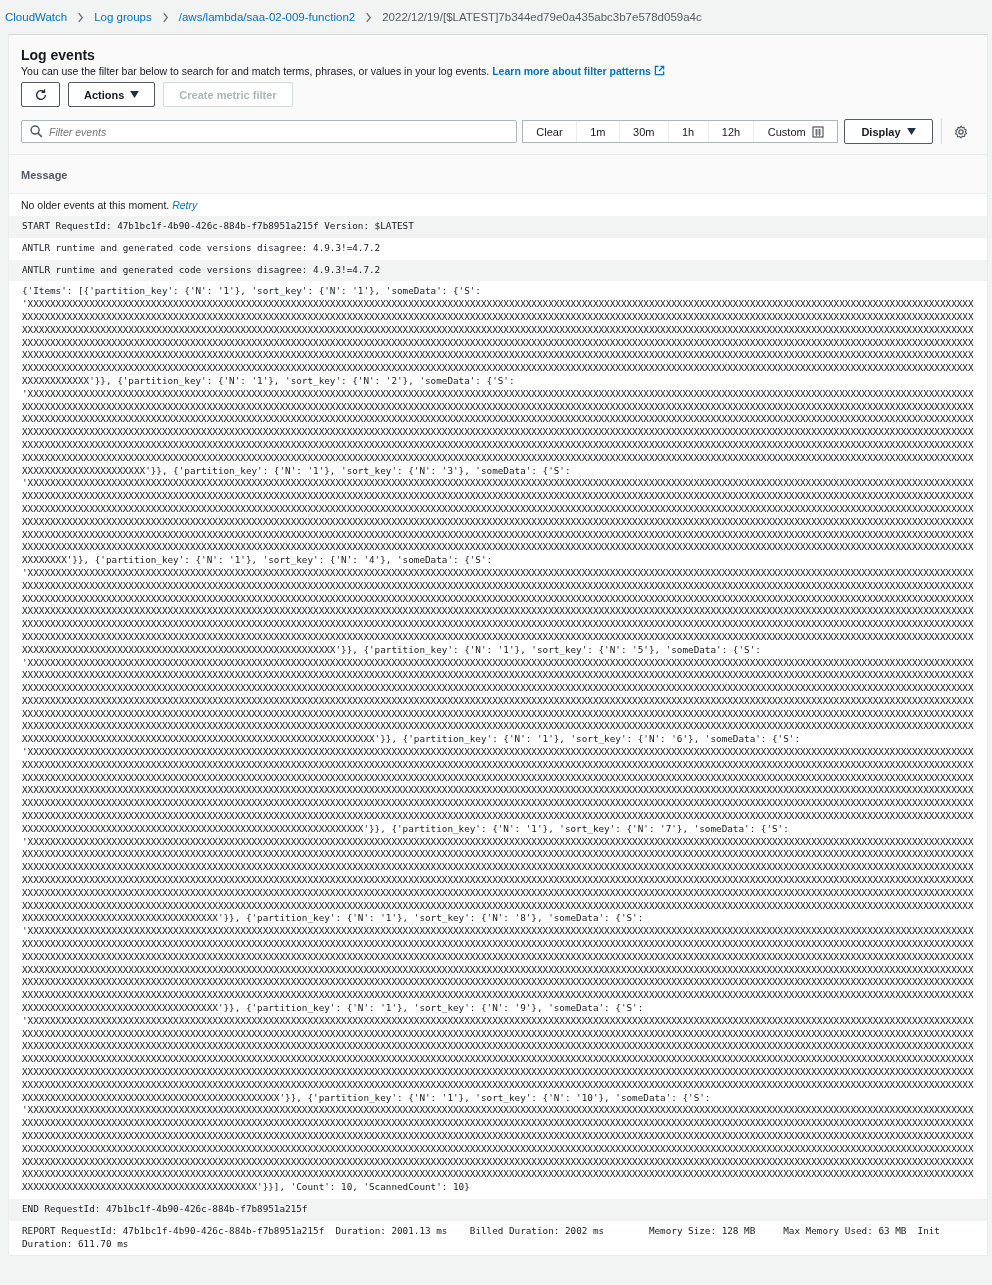 The image size is (992, 1285). Describe the element at coordinates (817, 131) in the screenshot. I see `calendar-icon` at that location.